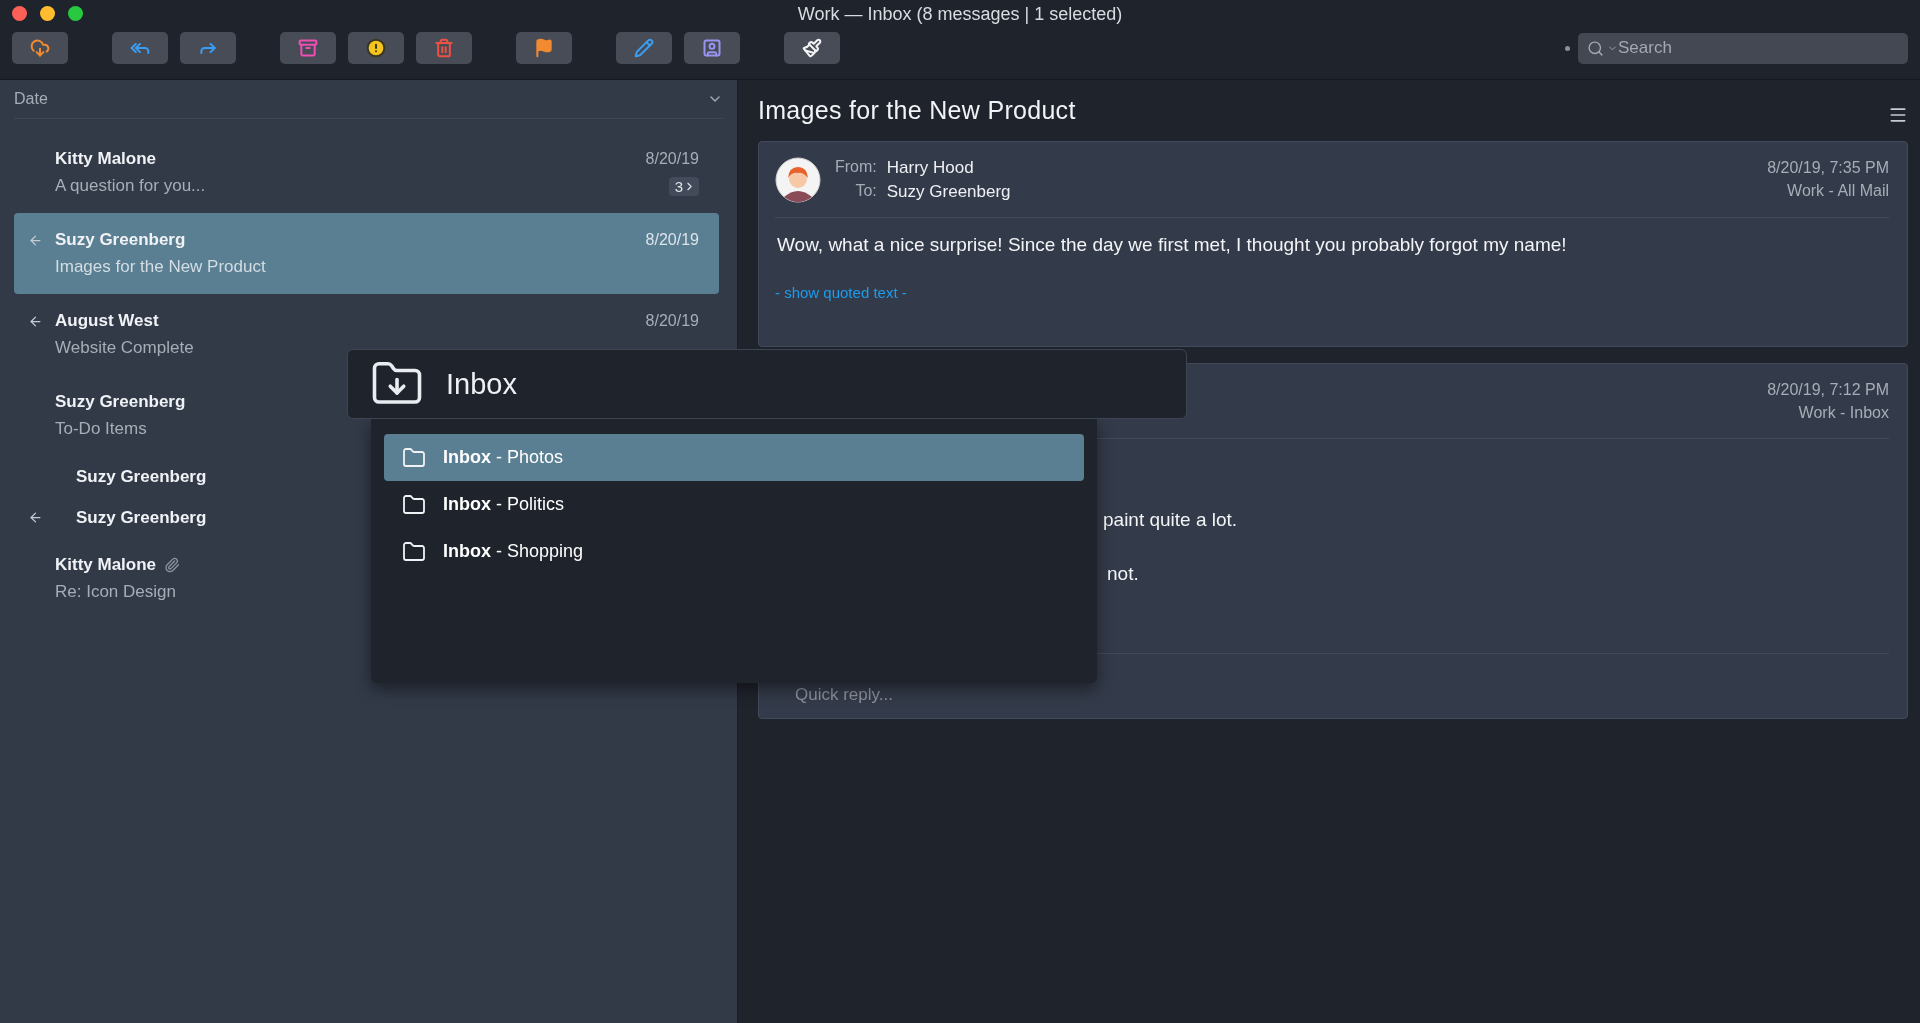 The width and height of the screenshot is (1920, 1023). I want to click on archive-button, so click(308, 48).